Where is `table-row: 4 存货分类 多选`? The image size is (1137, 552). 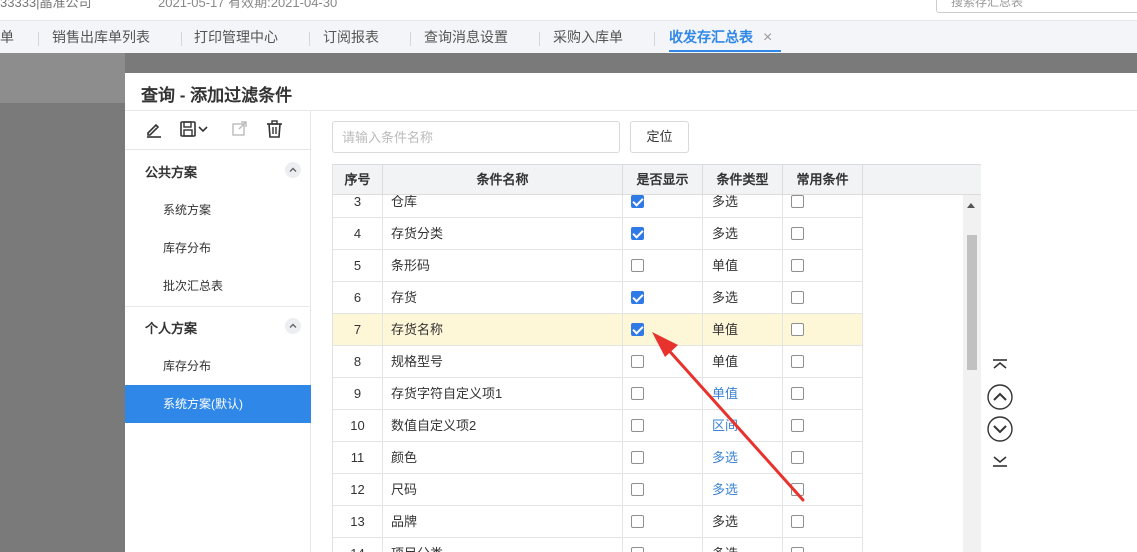 table-row: 4 存货分类 多选 is located at coordinates (598, 234).